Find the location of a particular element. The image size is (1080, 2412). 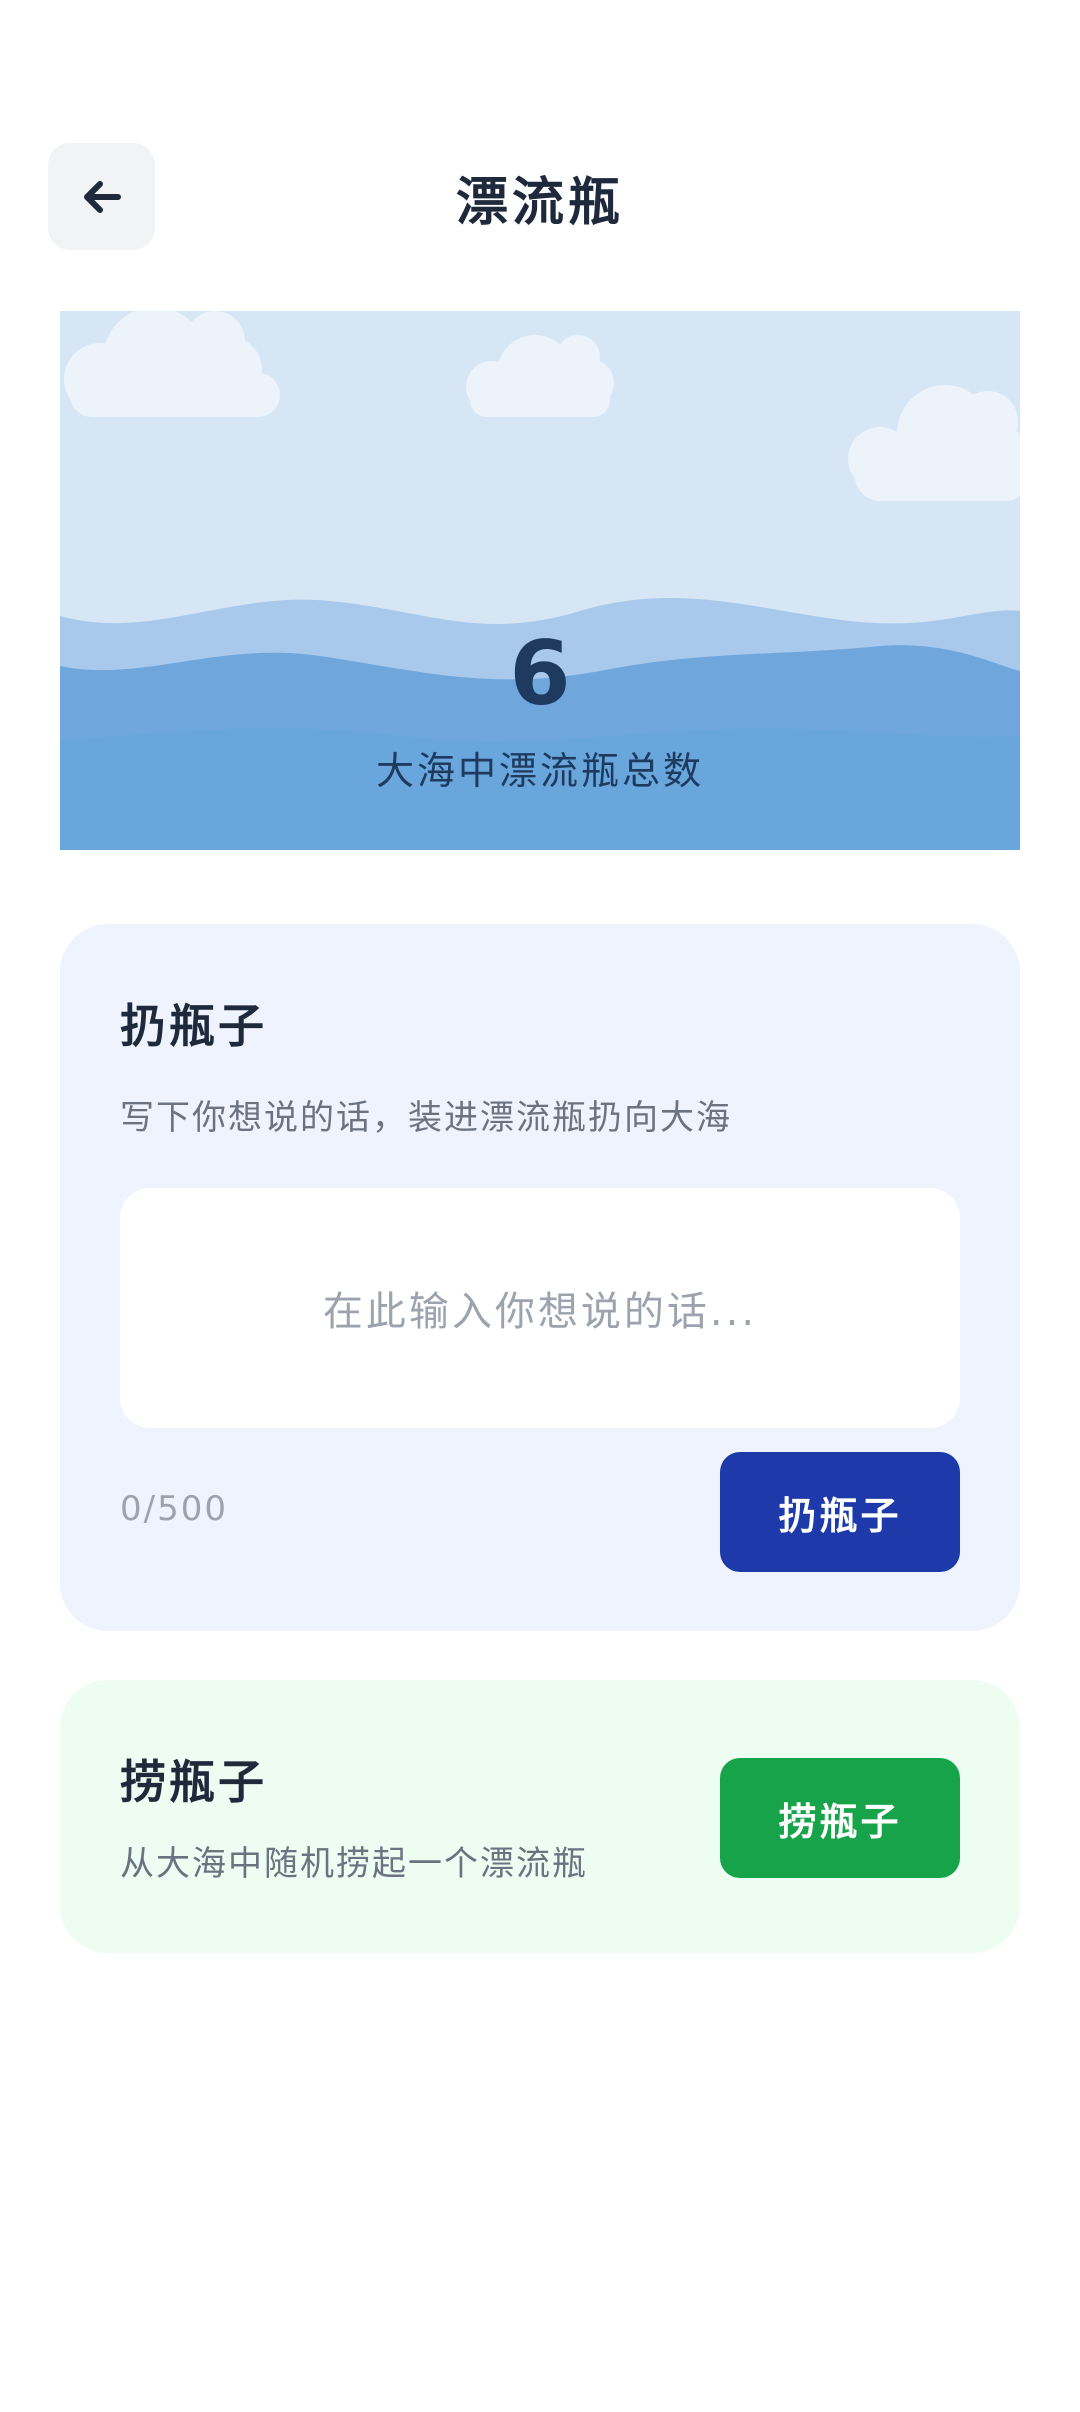

bottle-count: 6 is located at coordinates (540, 673).